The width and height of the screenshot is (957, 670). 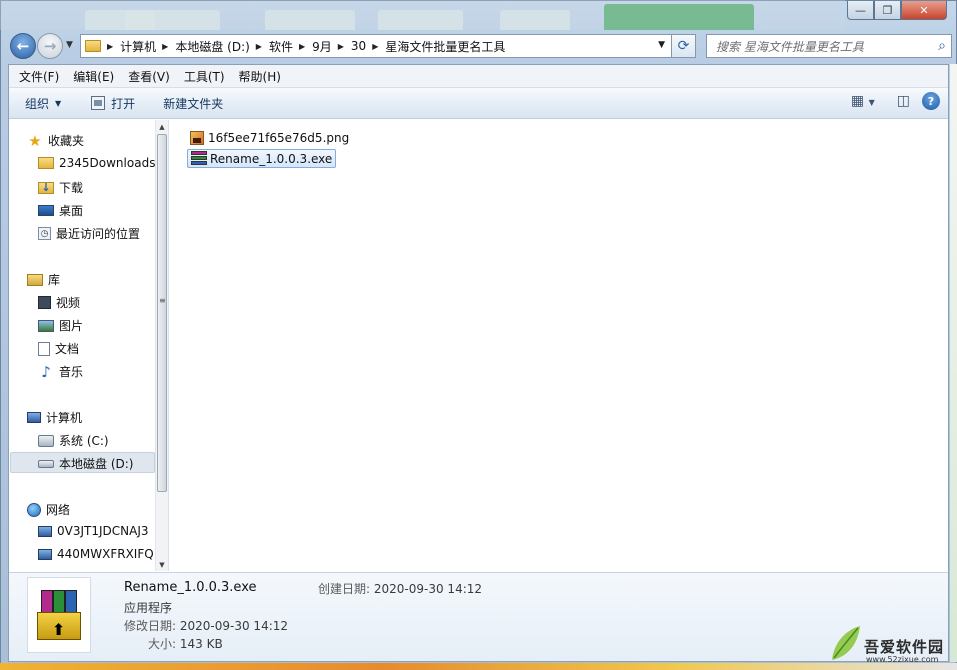 I want to click on breadcrumb-item: ▶ 计算机, so click(x=131, y=46).